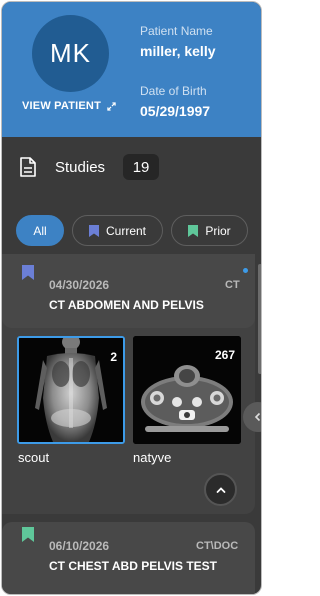 The height and width of the screenshot is (596, 320). I want to click on study-modality: CT\DOC, so click(217, 546).